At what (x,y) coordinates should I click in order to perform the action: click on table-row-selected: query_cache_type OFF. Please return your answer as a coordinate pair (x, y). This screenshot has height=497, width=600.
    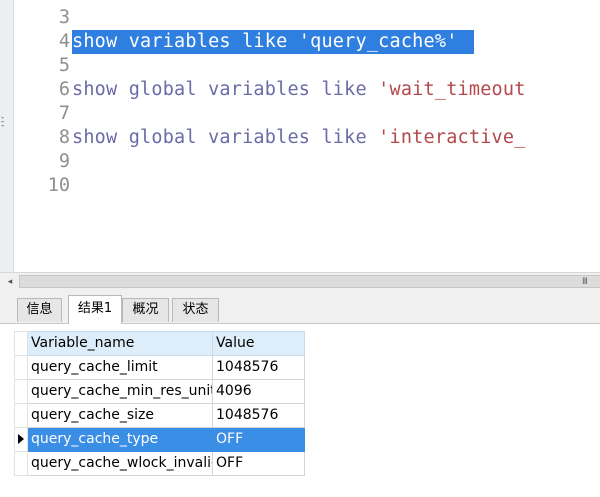
    Looking at the image, I should click on (159, 439).